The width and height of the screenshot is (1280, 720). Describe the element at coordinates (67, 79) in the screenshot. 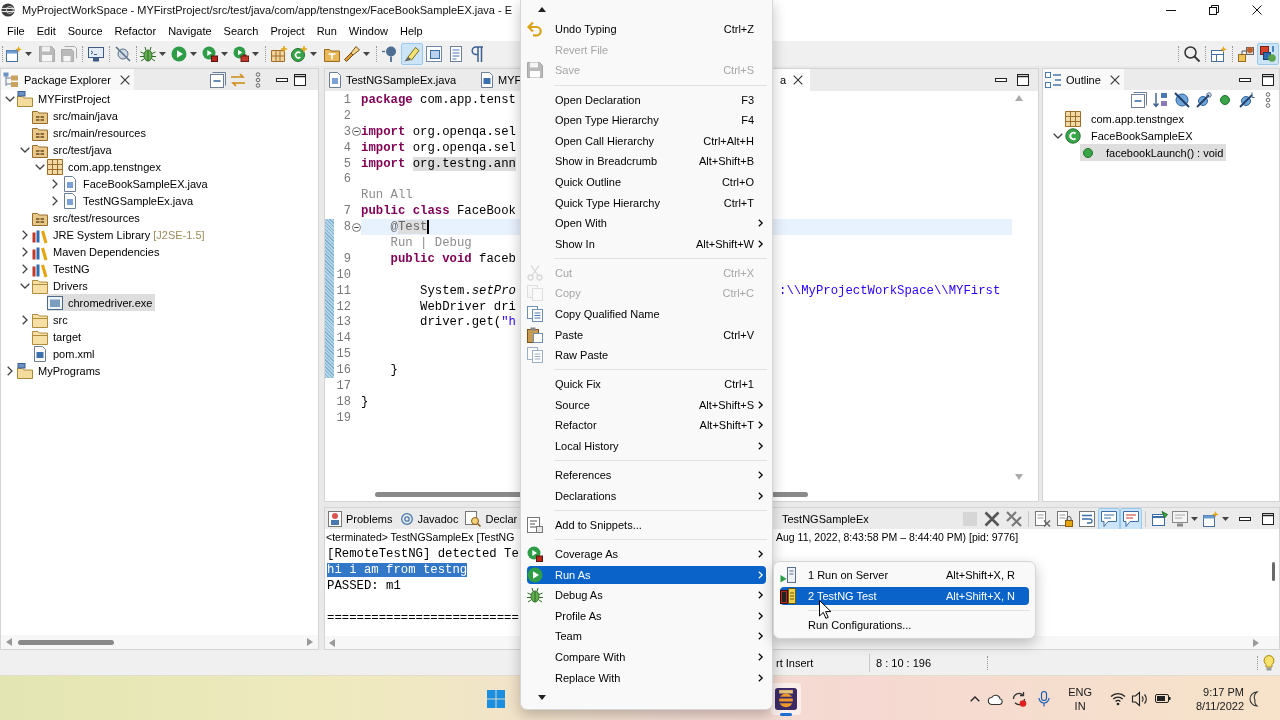

I see `view-tab: Package Explorer` at that location.